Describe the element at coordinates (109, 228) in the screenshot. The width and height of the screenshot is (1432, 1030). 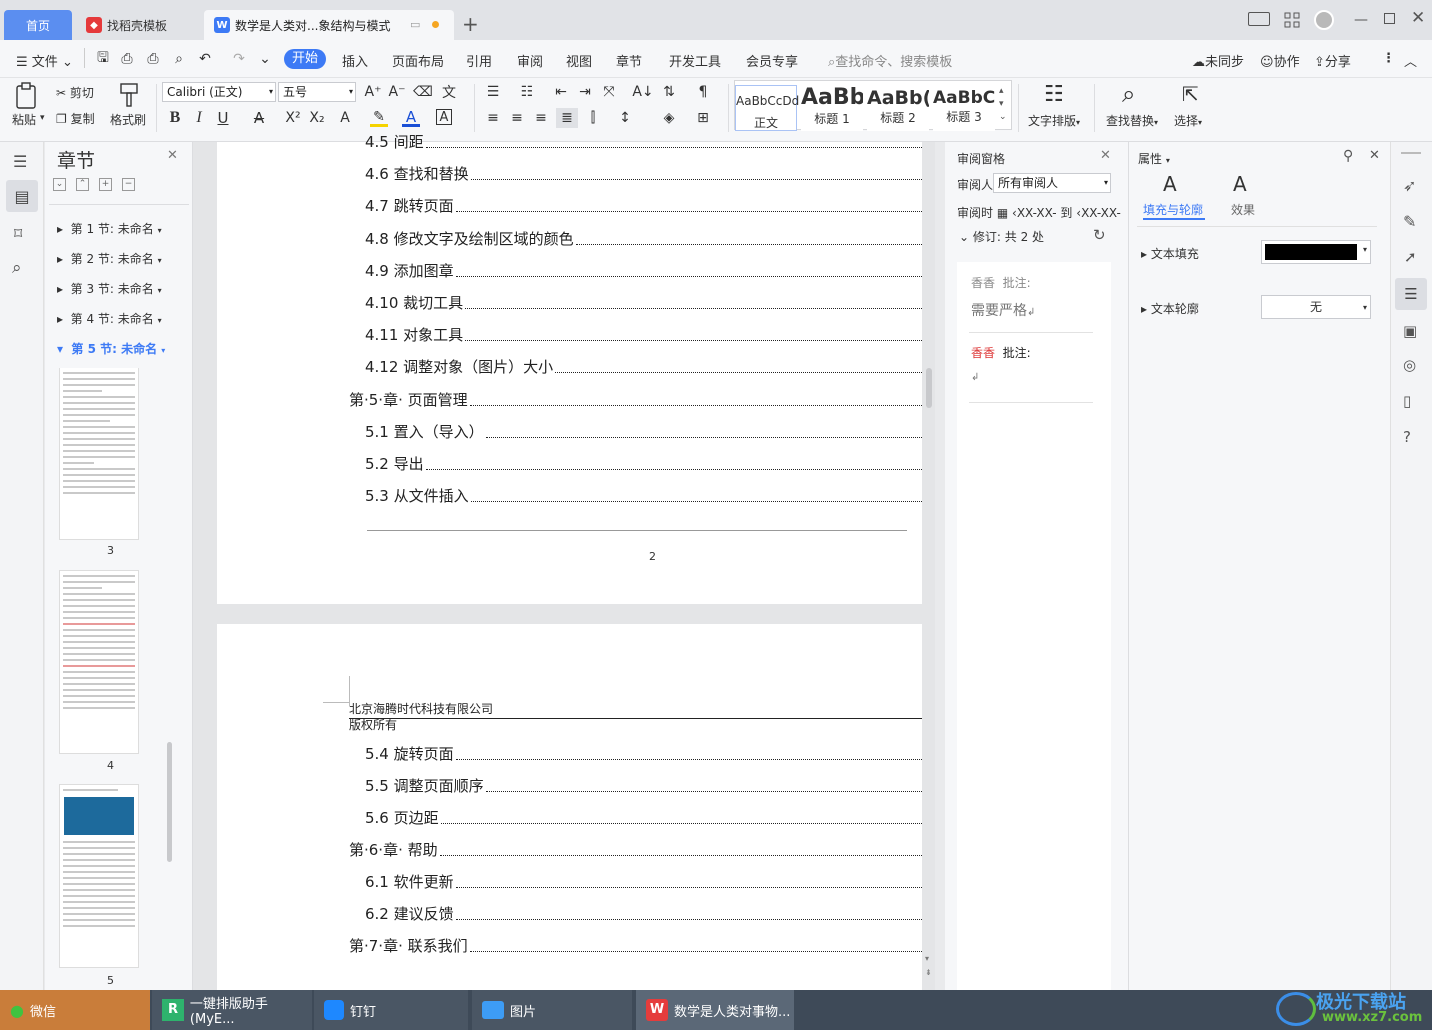
I see `section-item-1: ▸ 第 1 节: 未命名 ▾` at that location.